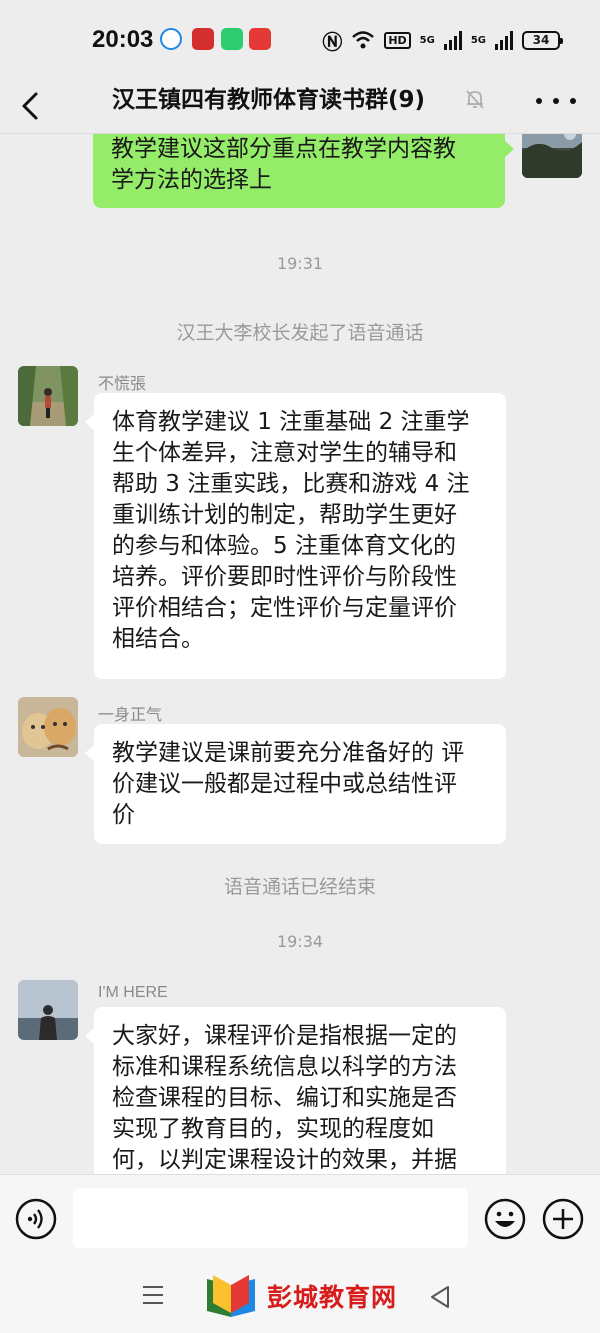 The image size is (600, 1333). What do you see at coordinates (332, 41) in the screenshot?
I see `nfc-icon: Ⓝ` at bounding box center [332, 41].